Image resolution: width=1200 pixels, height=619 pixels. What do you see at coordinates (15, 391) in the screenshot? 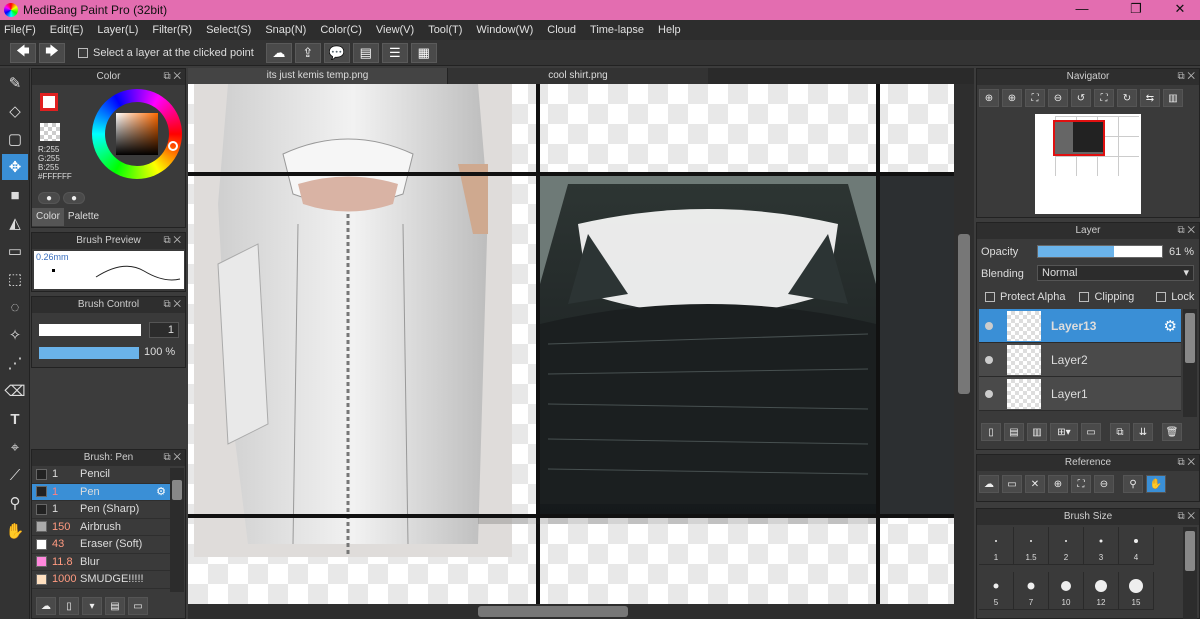
I see `select-eraser-icon: ⌫` at bounding box center [15, 391].